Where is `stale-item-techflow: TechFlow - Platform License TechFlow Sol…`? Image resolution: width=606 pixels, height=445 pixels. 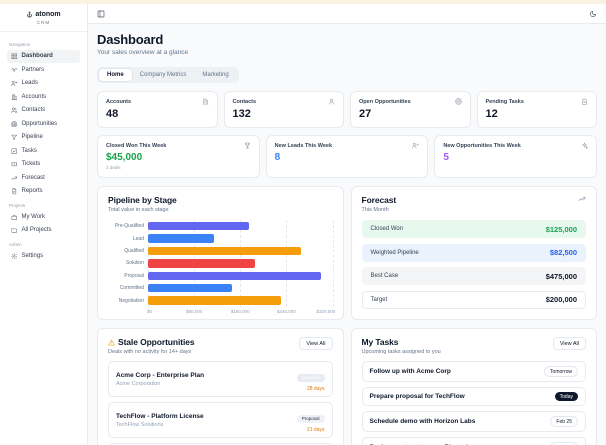
stale-item-techflow: TechFlow - Platform License TechFlow Sol… is located at coordinates (220, 420).